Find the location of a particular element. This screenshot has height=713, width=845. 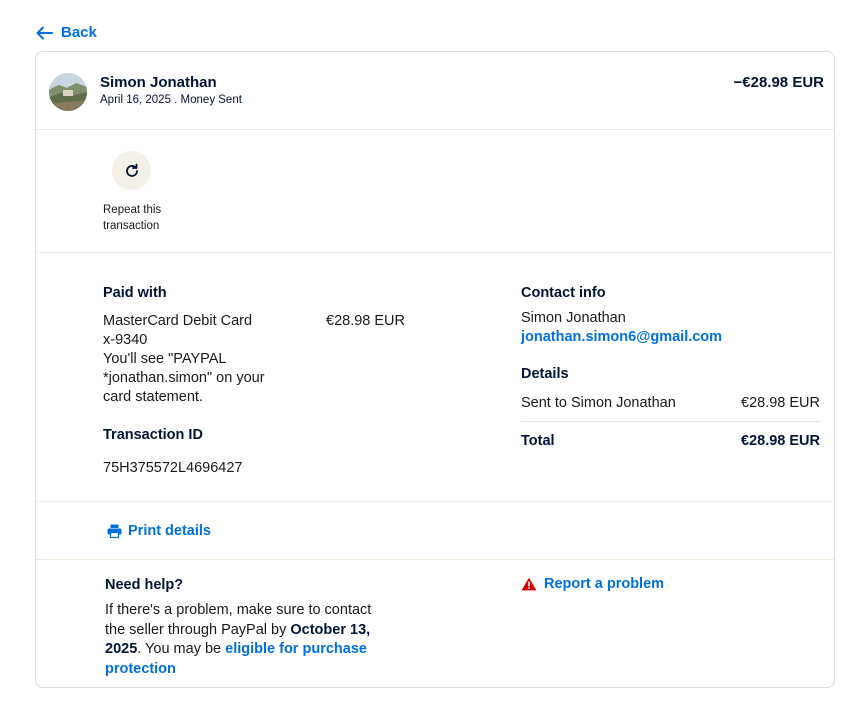

transaction-amount: −€28.98 EUR is located at coordinates (778, 82).